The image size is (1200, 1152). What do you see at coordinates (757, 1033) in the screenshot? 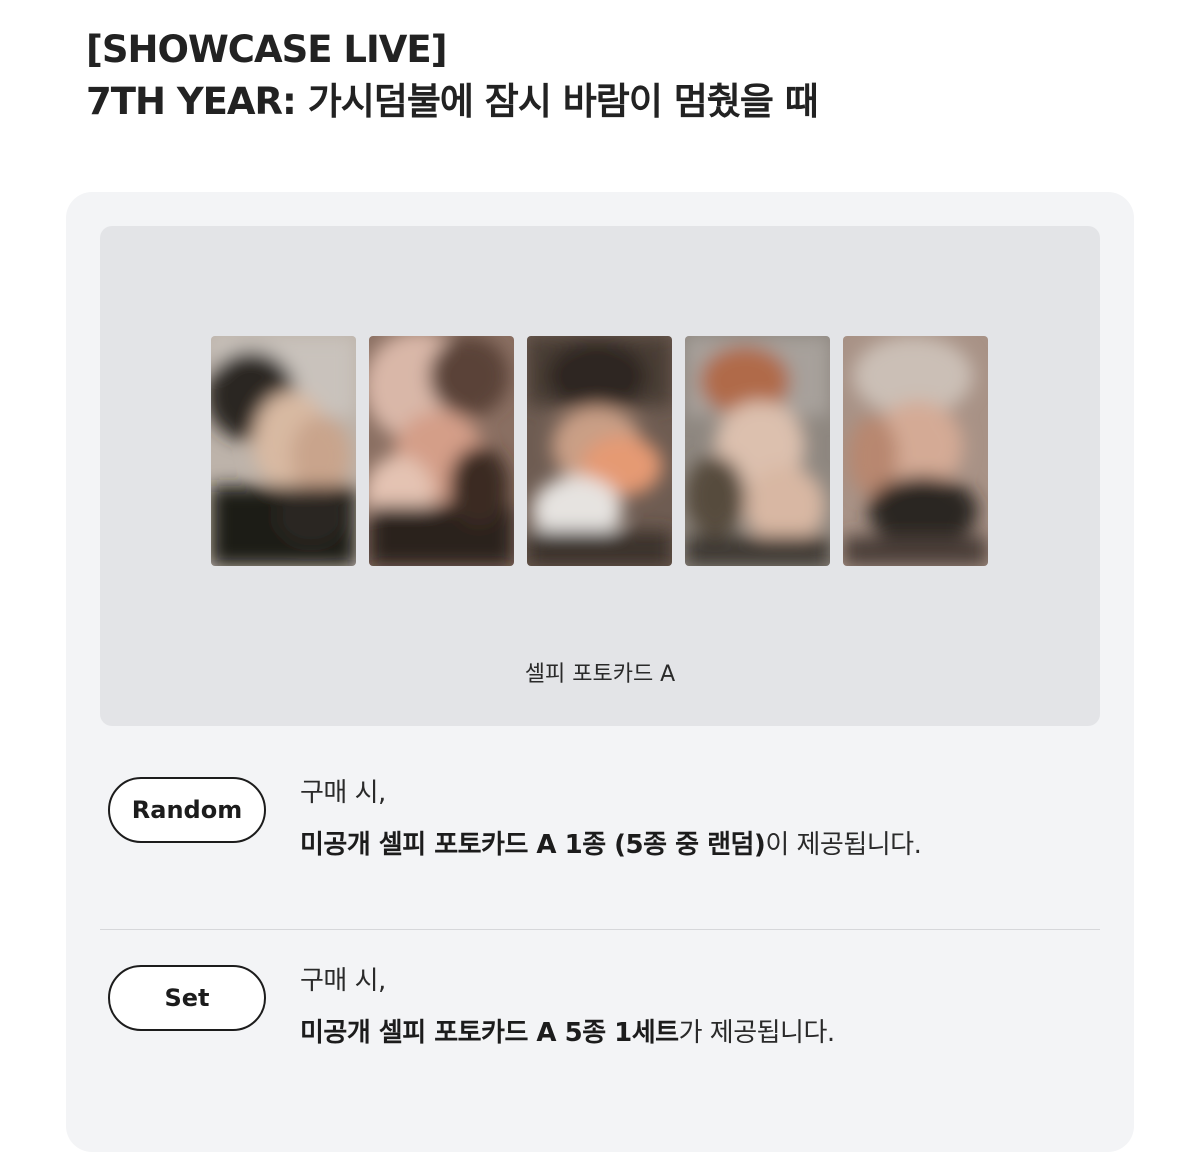
I see `set-desc-rest: 가 제공됩니다.` at bounding box center [757, 1033].